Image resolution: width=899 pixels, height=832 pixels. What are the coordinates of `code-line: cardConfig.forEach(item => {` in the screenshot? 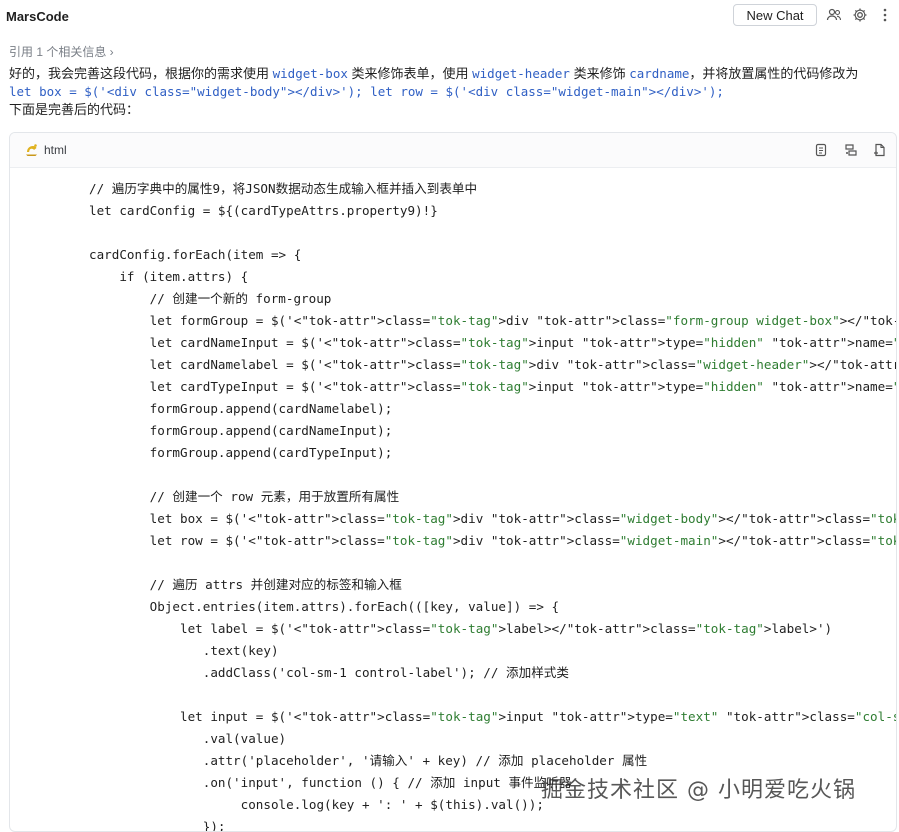 It's located at (195, 254).